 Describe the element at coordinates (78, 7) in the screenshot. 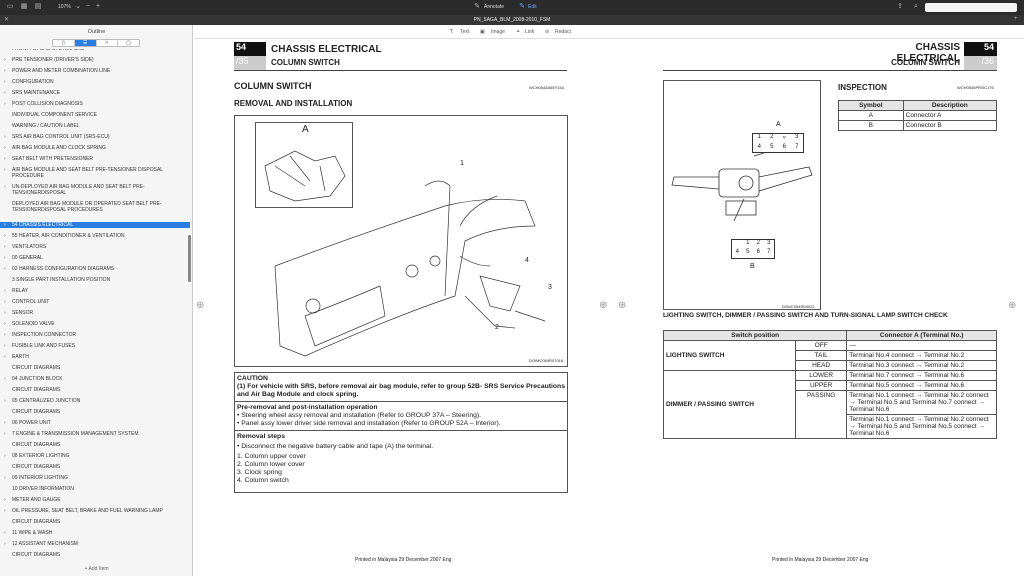

I see `chevron-down-icon: ⌄` at that location.